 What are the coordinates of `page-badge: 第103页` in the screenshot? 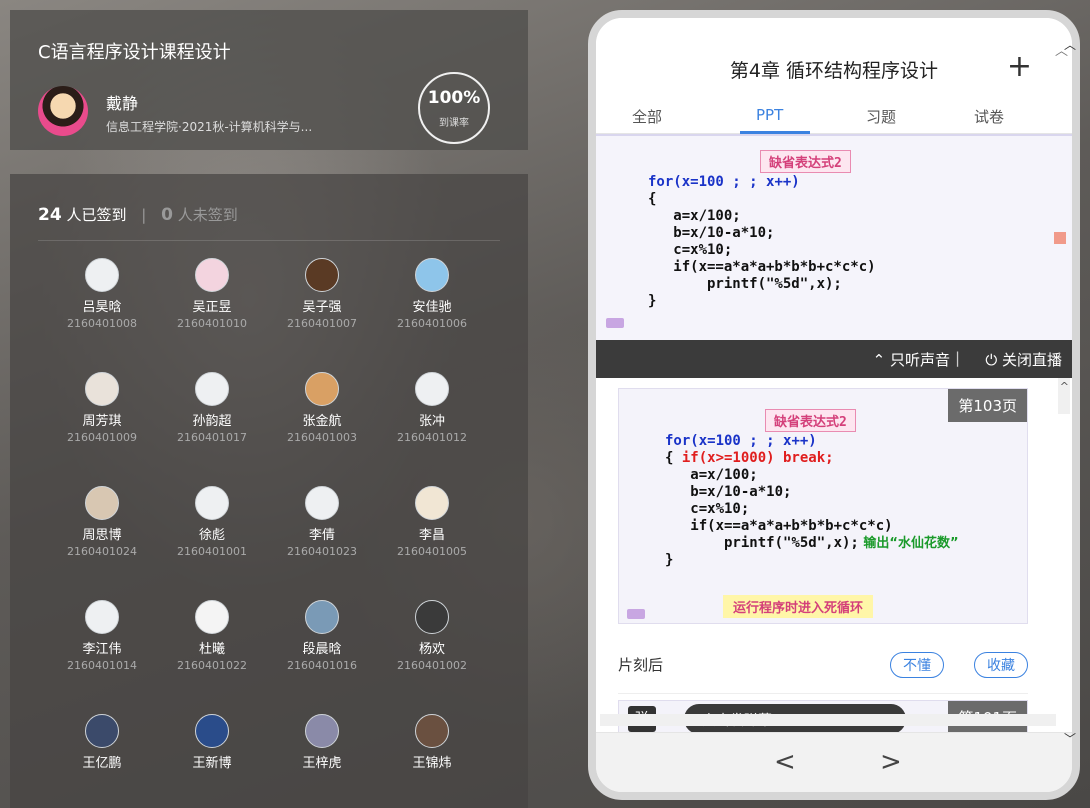 It's located at (987, 405).